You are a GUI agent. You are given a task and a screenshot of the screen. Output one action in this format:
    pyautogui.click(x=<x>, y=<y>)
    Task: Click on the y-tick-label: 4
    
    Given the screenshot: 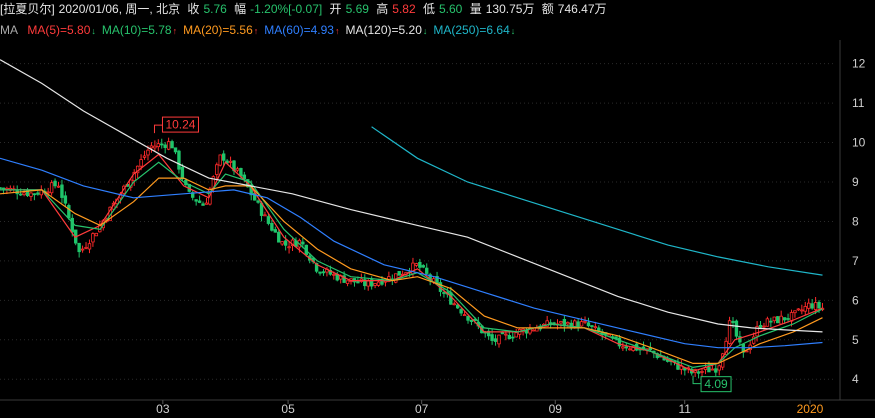 What is the action you would take?
    pyautogui.click(x=855, y=379)
    